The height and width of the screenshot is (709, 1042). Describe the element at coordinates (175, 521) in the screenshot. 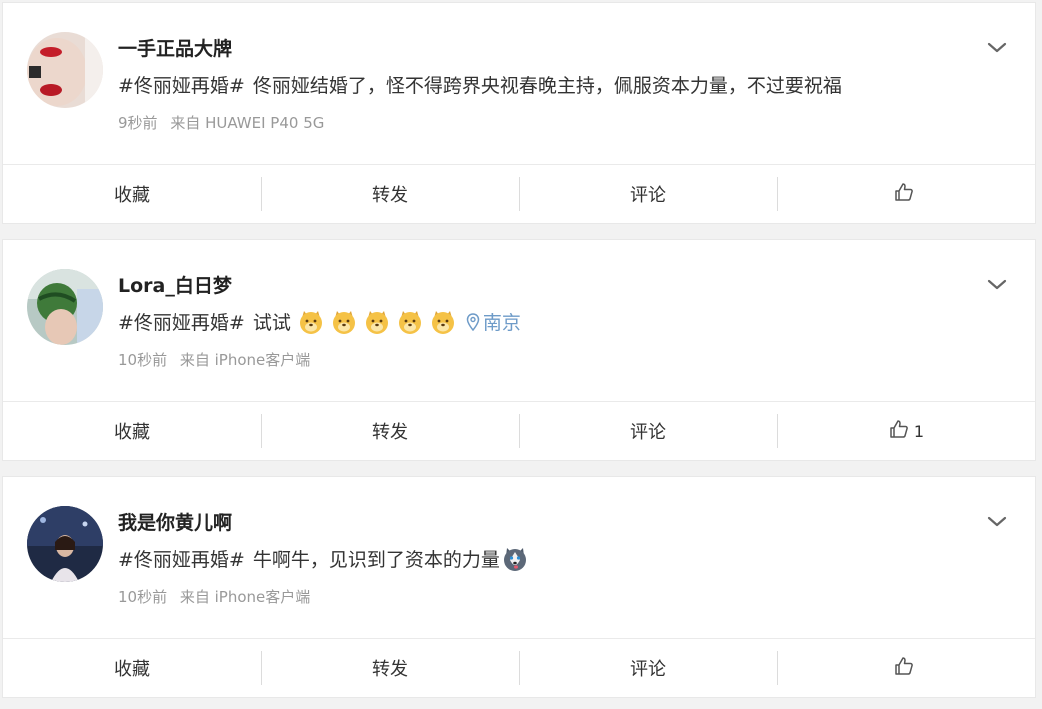

I see `username: 我是你黄儿啊` at that location.